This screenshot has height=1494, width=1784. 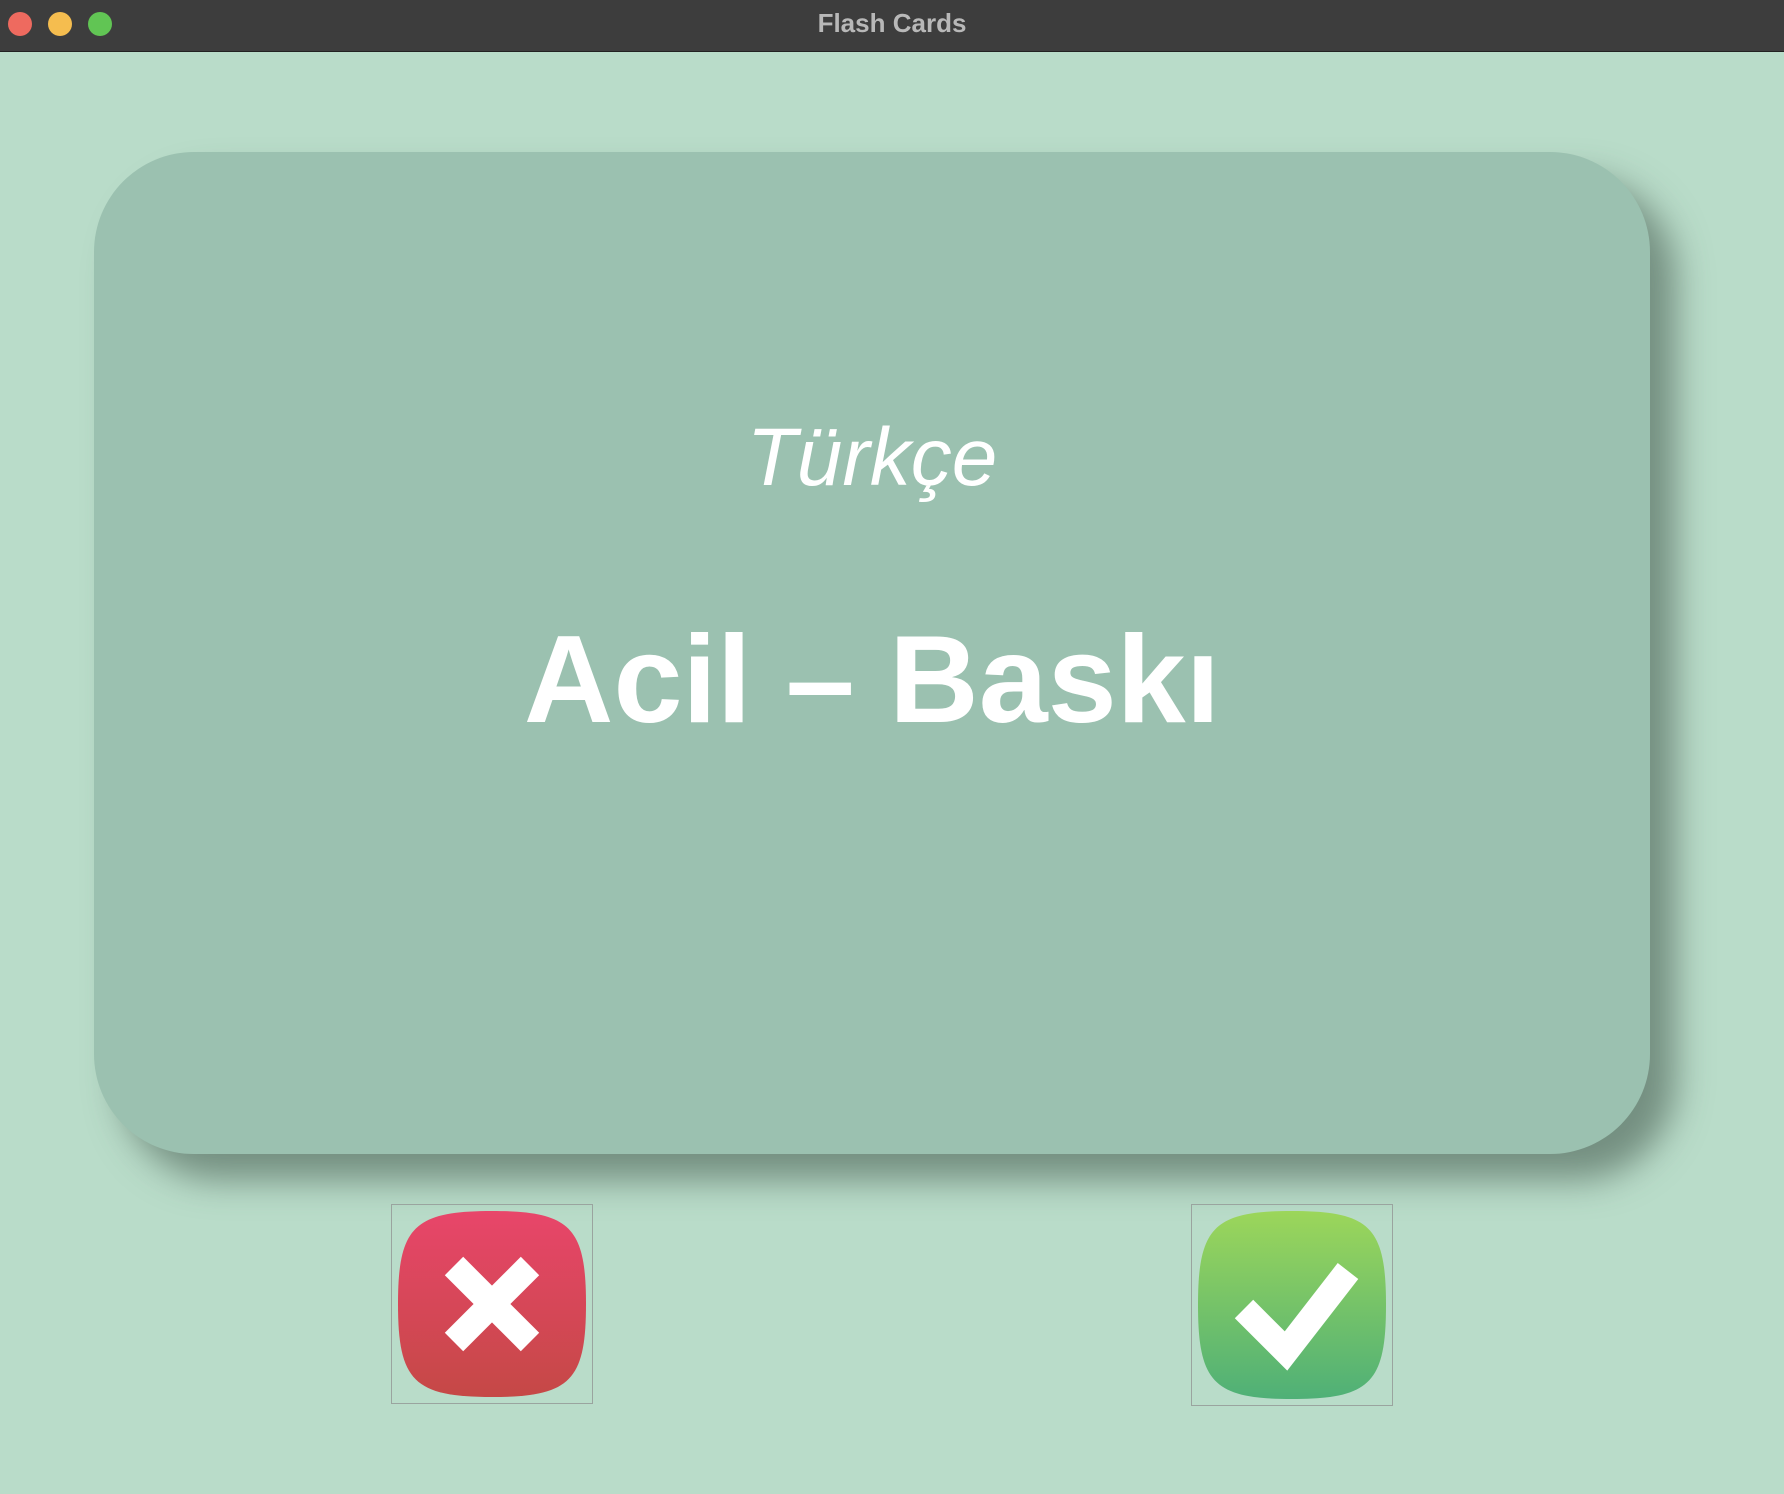 What do you see at coordinates (892, 23) in the screenshot?
I see `window-title: Flash Cards` at bounding box center [892, 23].